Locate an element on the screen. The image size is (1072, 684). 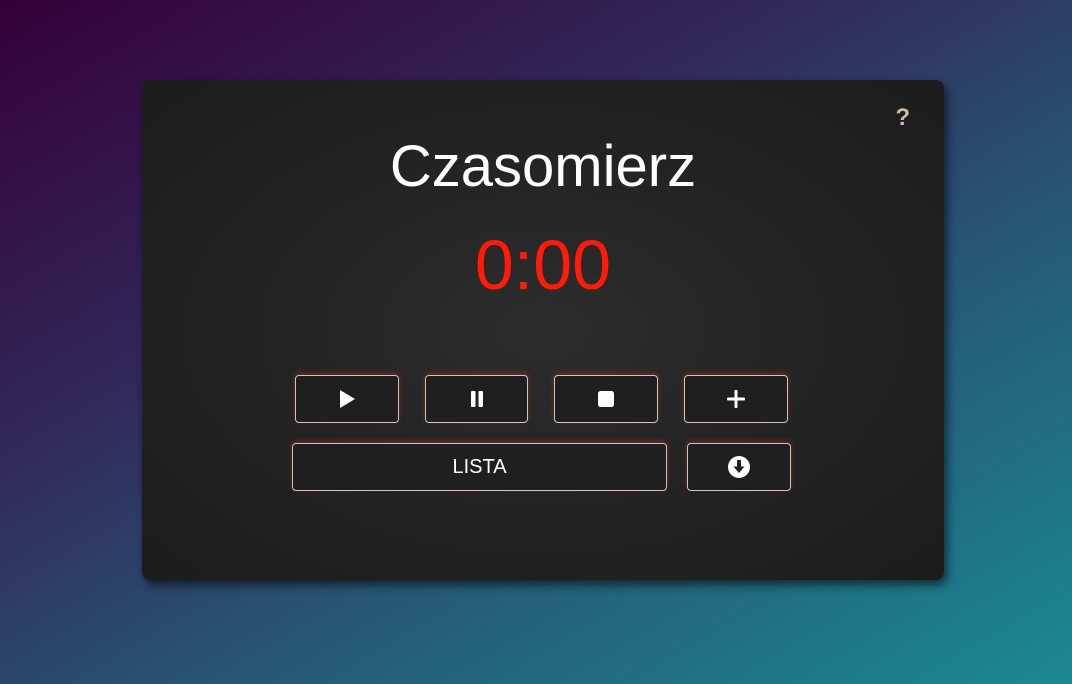
list-button: LISTA is located at coordinates (479, 467).